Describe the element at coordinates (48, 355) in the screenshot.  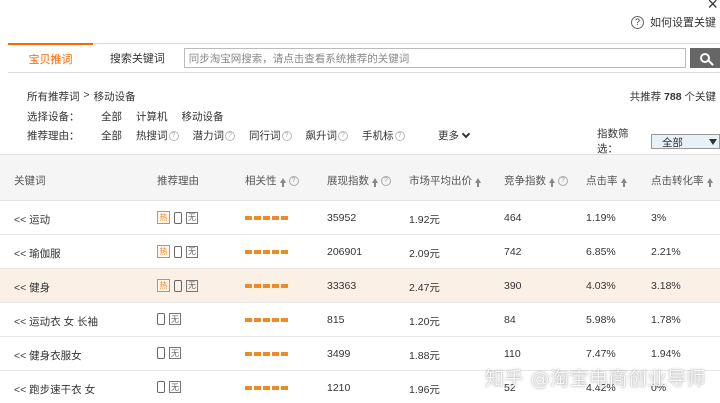
I see `keyword-cell: << 健身衣服女` at that location.